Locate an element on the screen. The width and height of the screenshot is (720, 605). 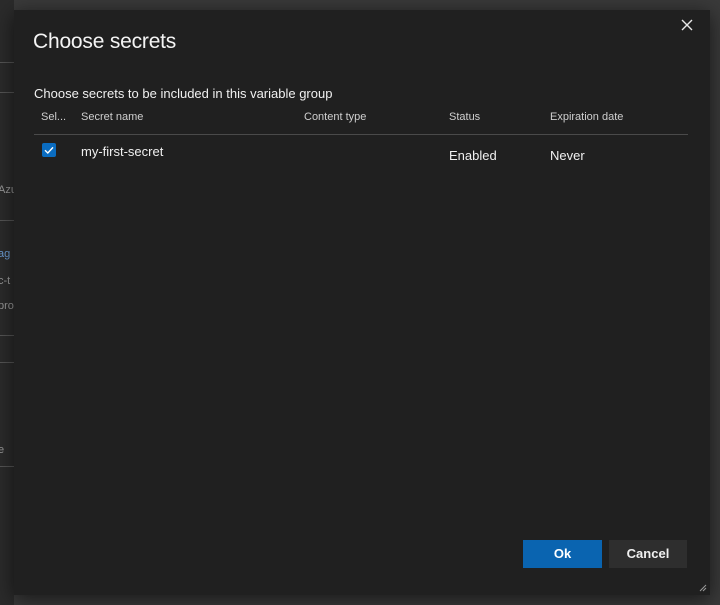
bg-text-fragment: e is located at coordinates (2, 450).